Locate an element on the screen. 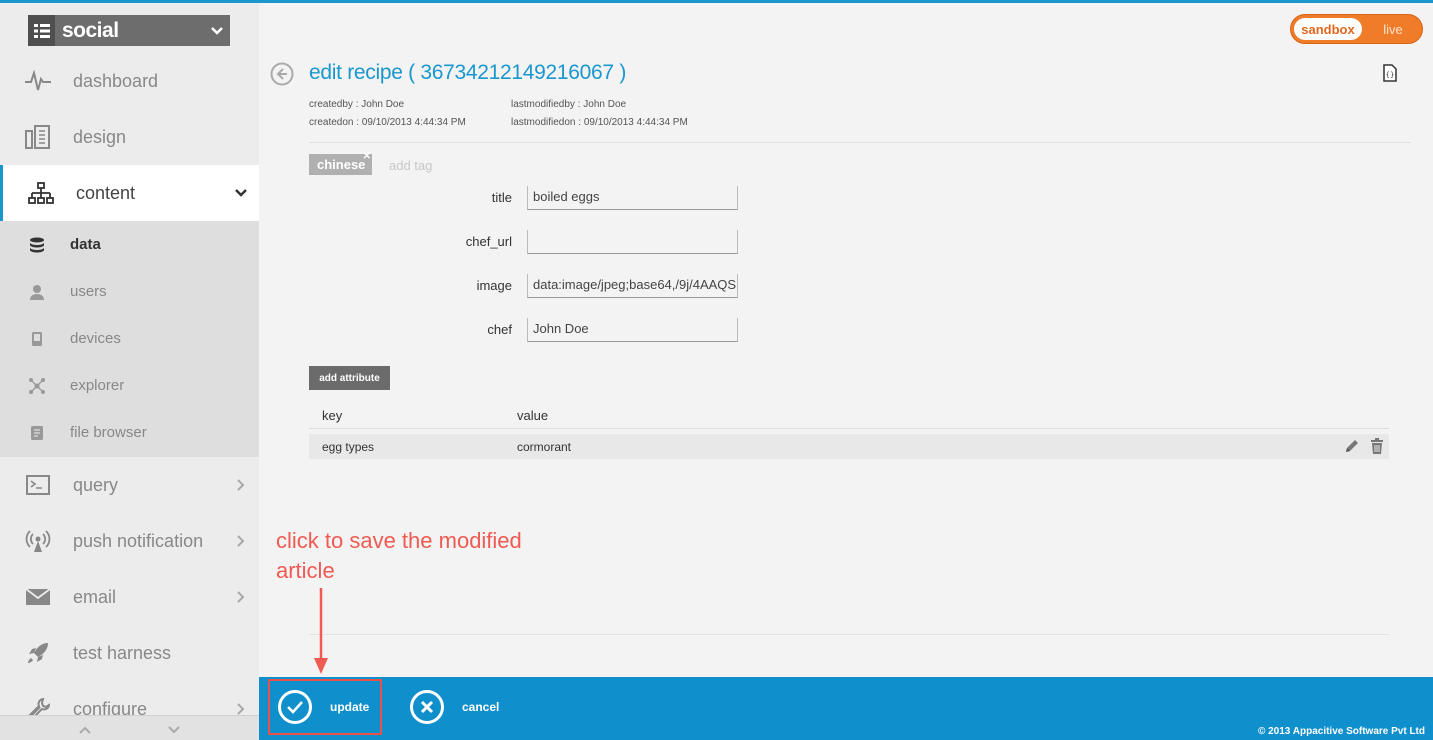 Image resolution: width=1433 pixels, height=740 pixels. sidebar-item-label: dashboard is located at coordinates (116, 80).